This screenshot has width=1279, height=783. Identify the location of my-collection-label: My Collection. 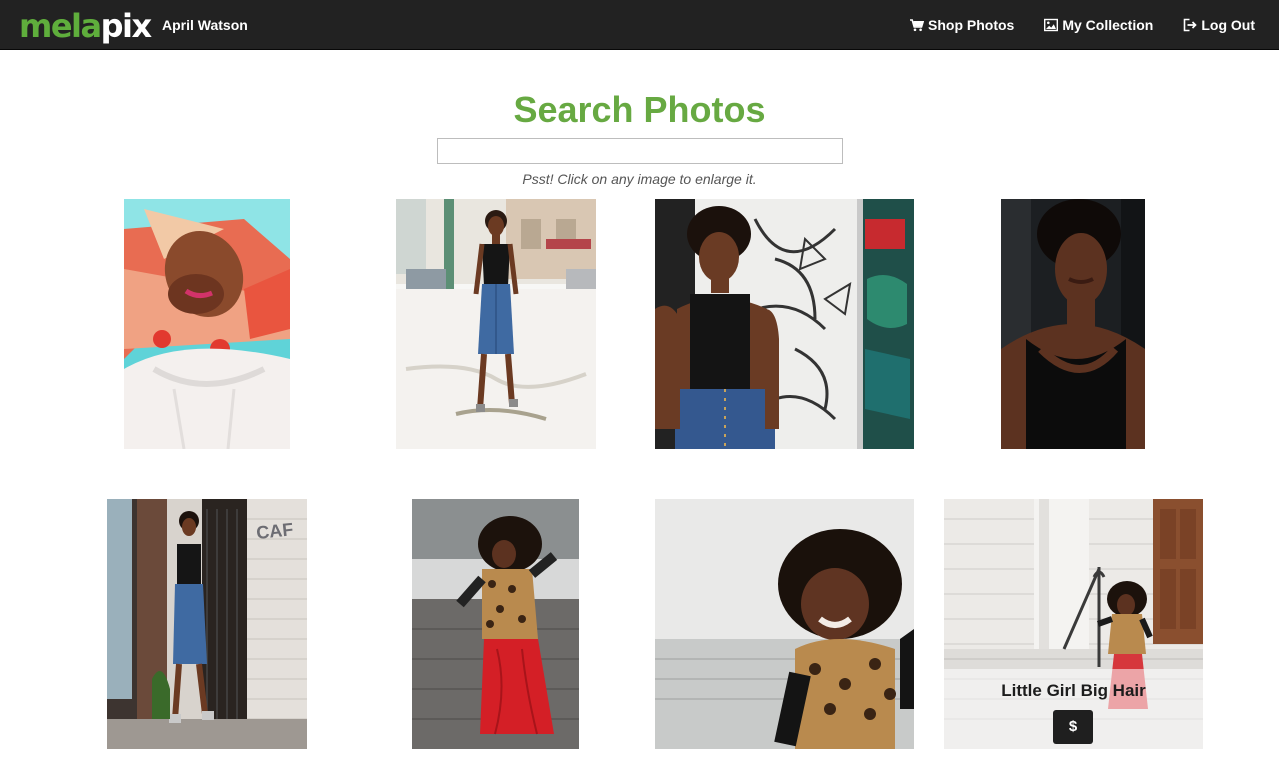
(1108, 25).